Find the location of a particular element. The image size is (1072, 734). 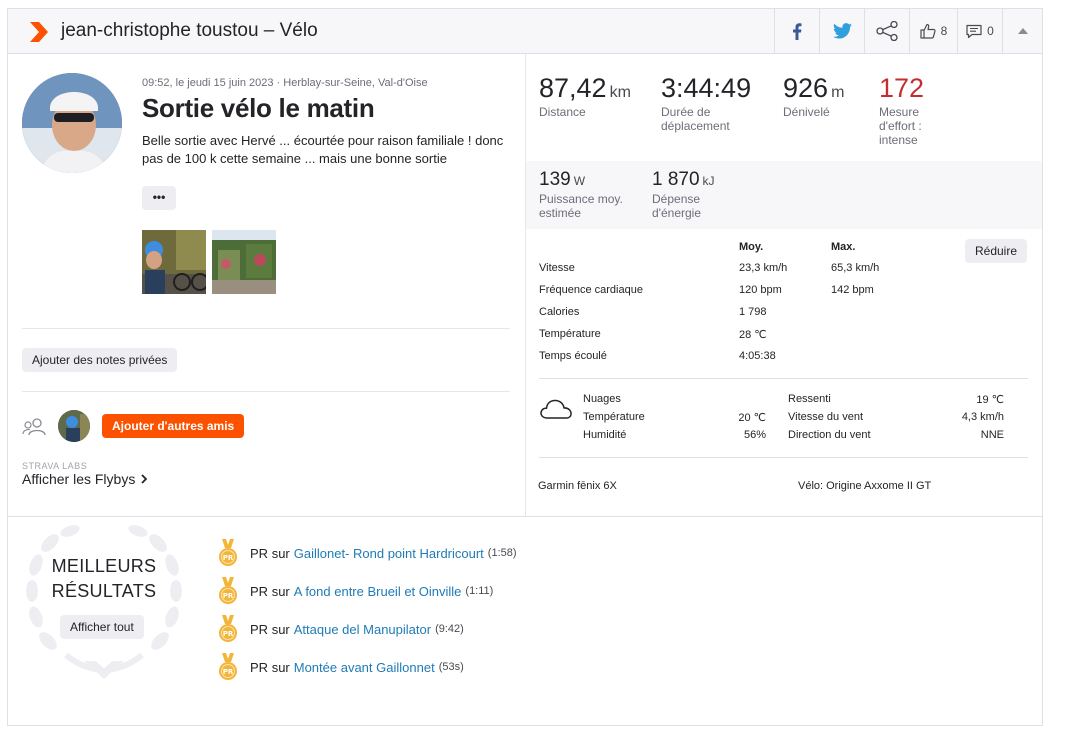

share-button is located at coordinates (886, 31).